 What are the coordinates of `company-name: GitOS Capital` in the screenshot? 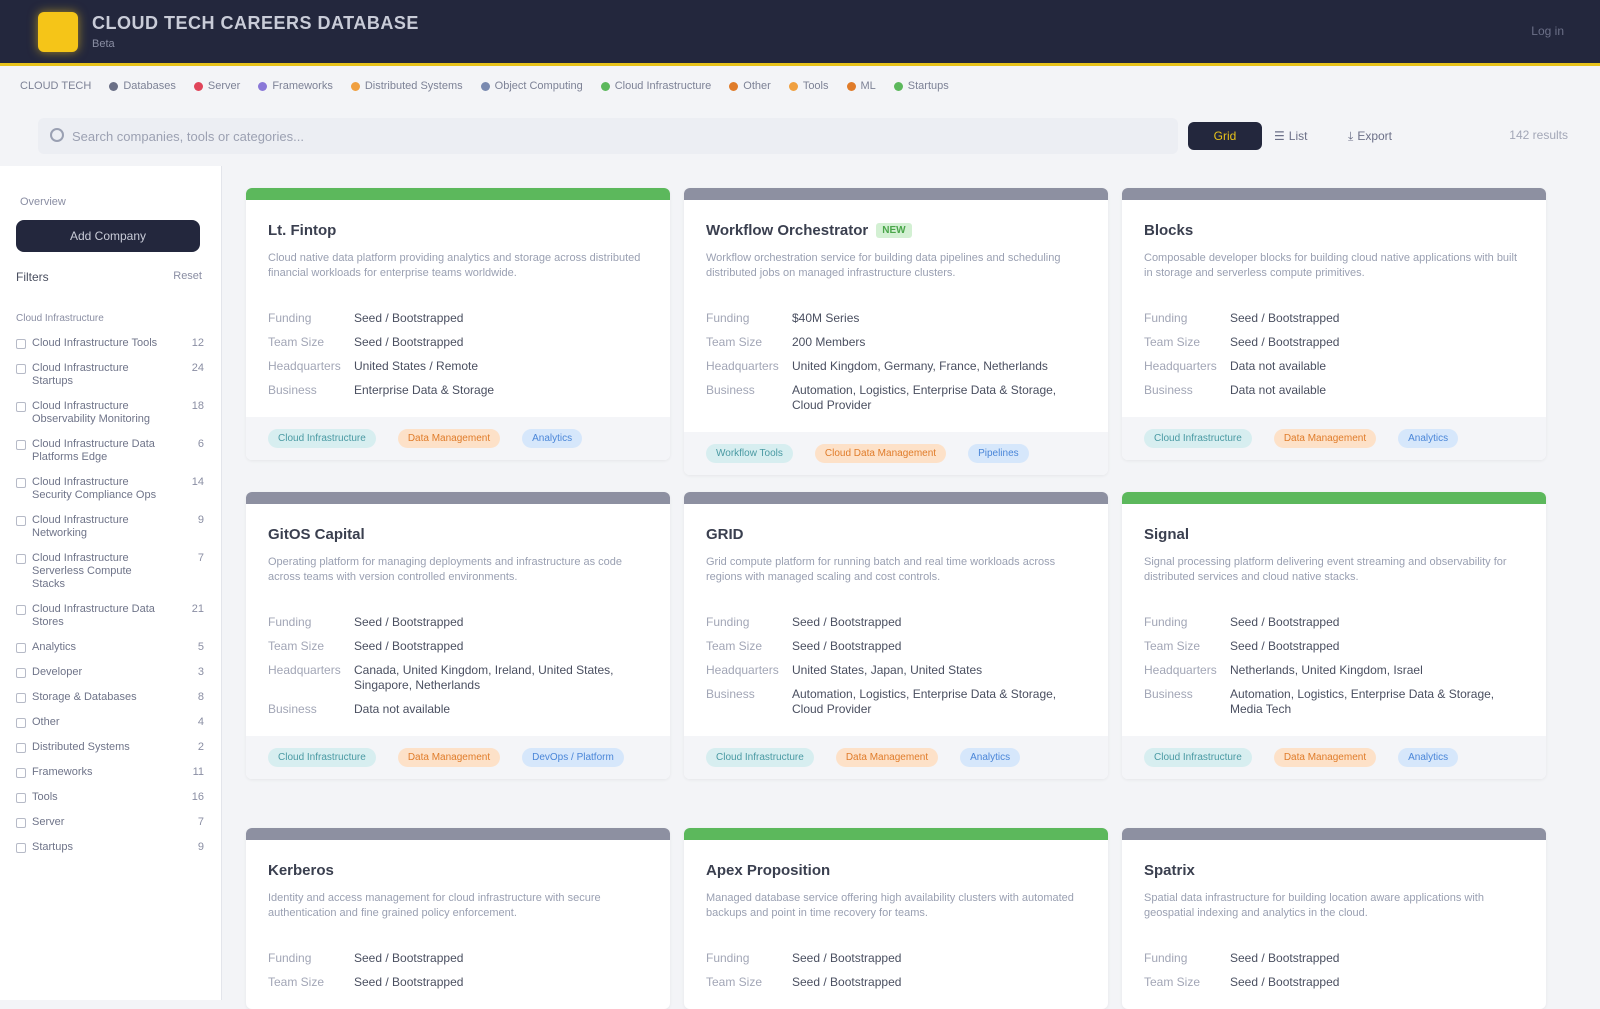 It's located at (316, 534).